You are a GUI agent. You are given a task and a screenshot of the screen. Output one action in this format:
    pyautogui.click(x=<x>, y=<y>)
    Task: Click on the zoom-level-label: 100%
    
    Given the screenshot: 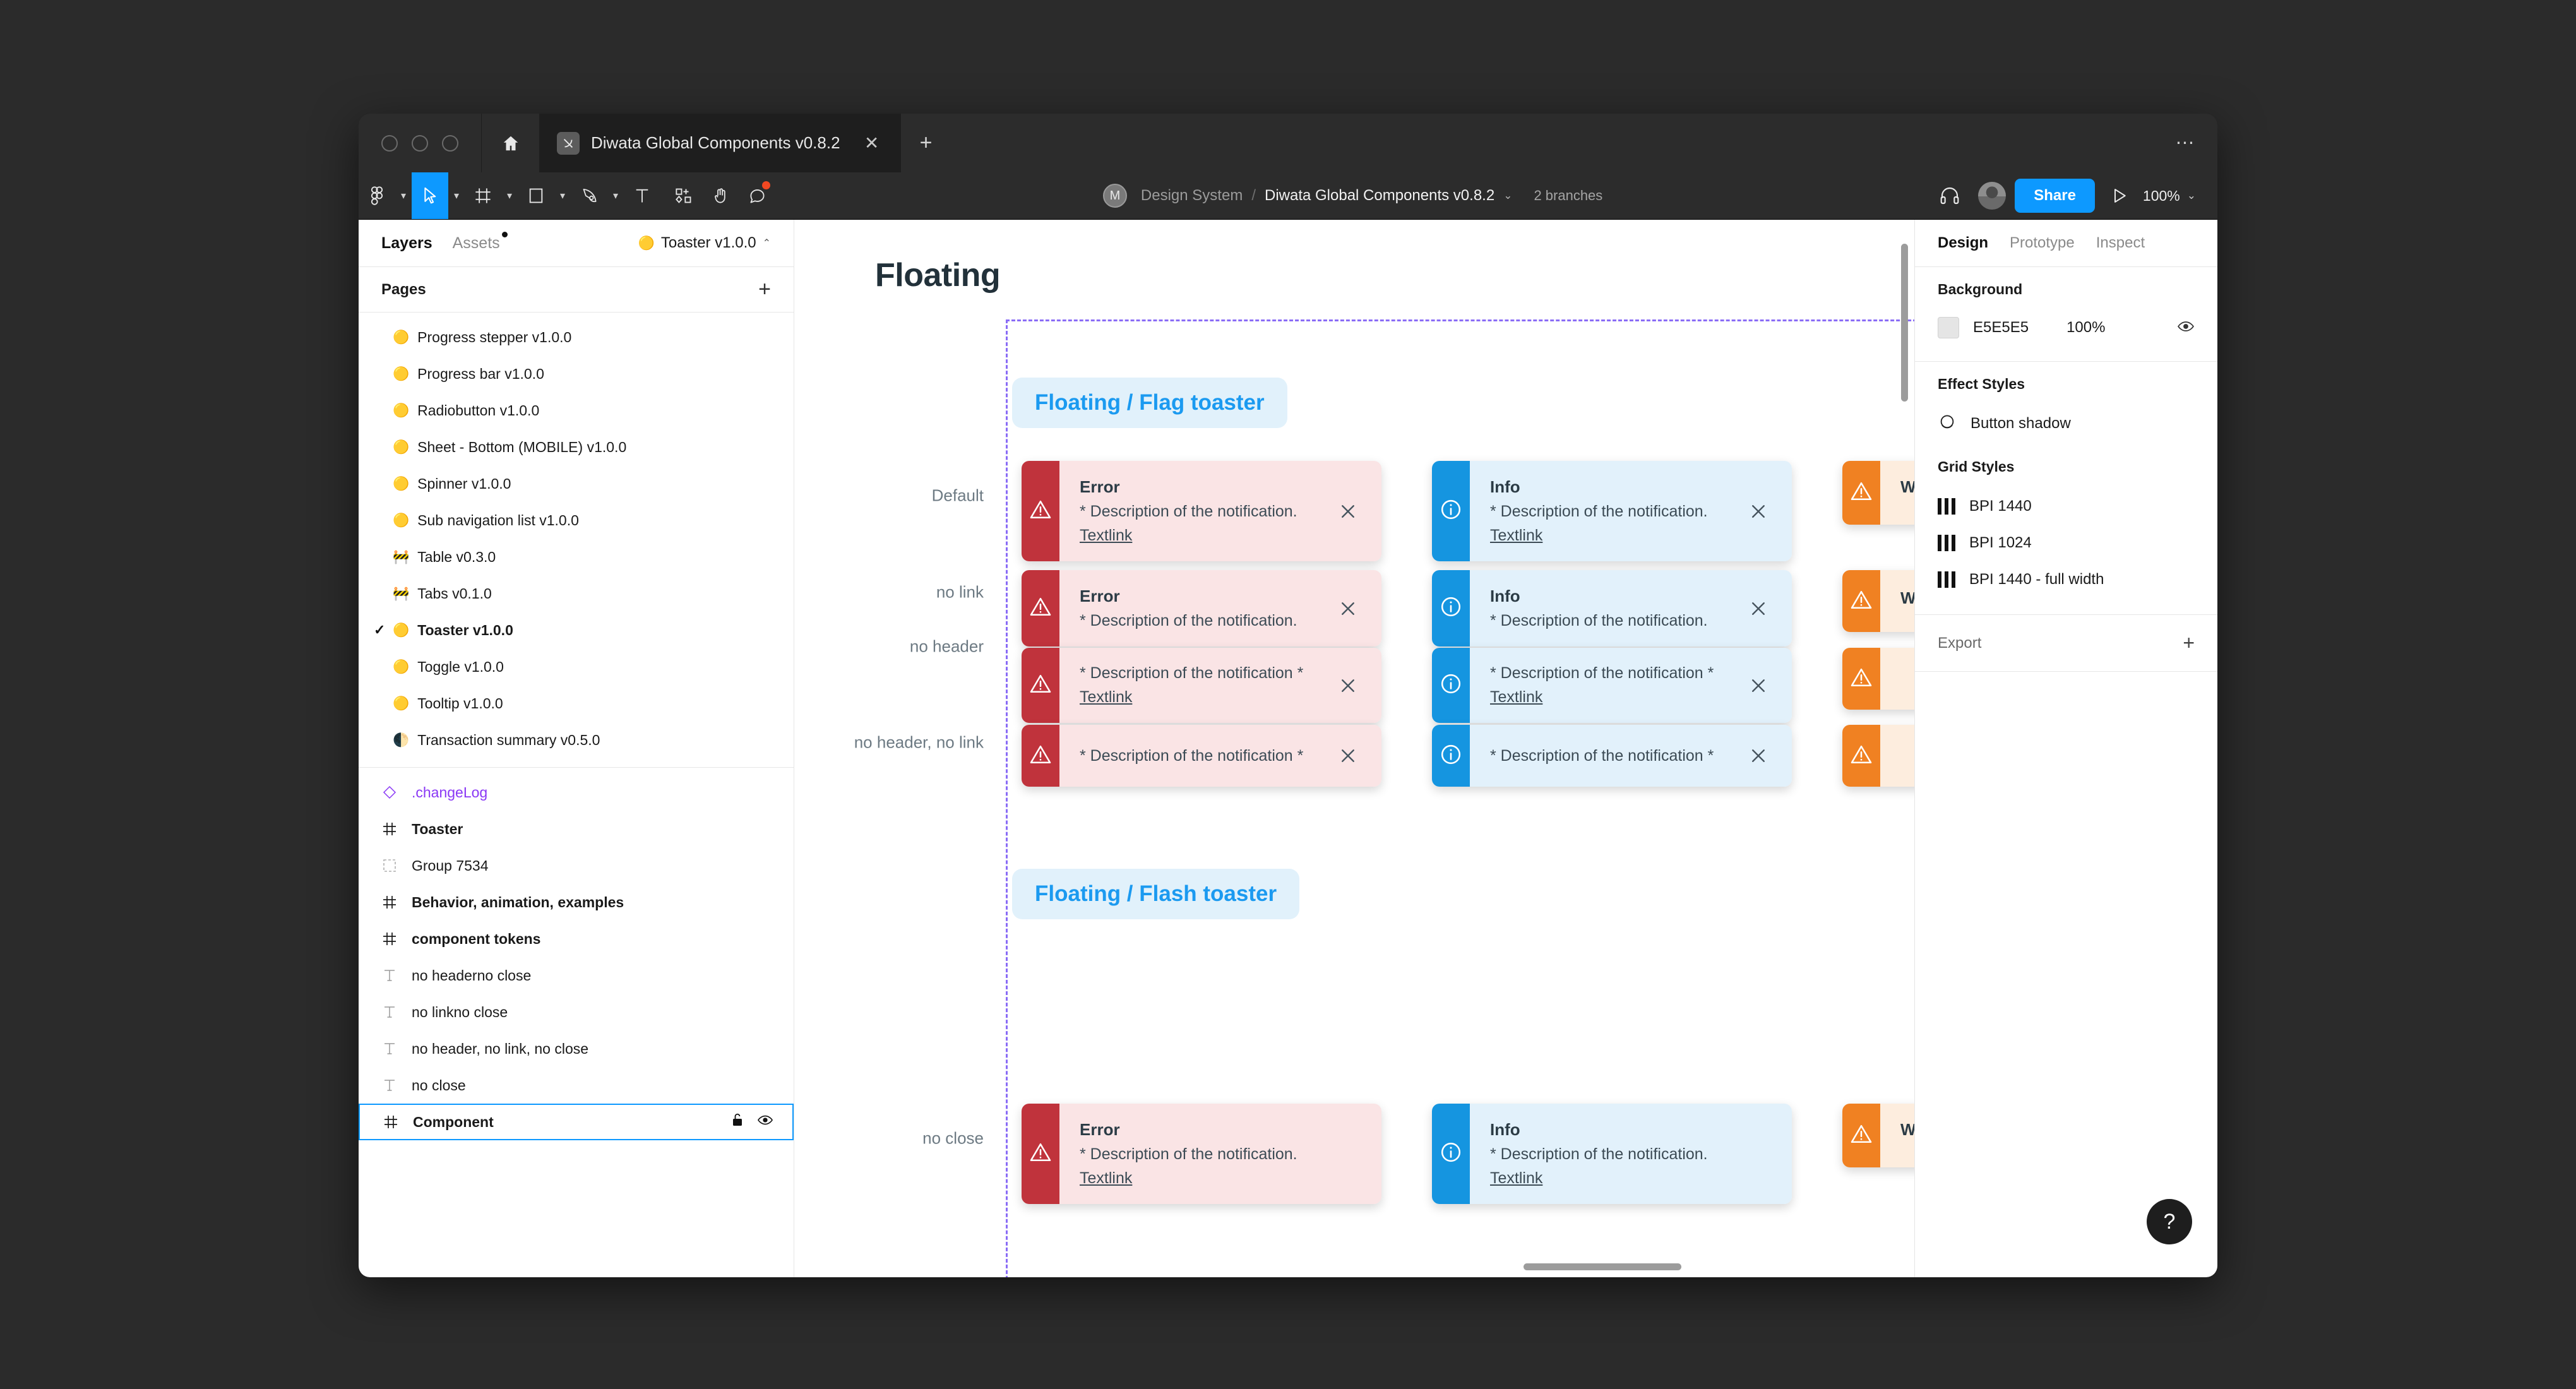 What is the action you would take?
    pyautogui.click(x=2161, y=196)
    